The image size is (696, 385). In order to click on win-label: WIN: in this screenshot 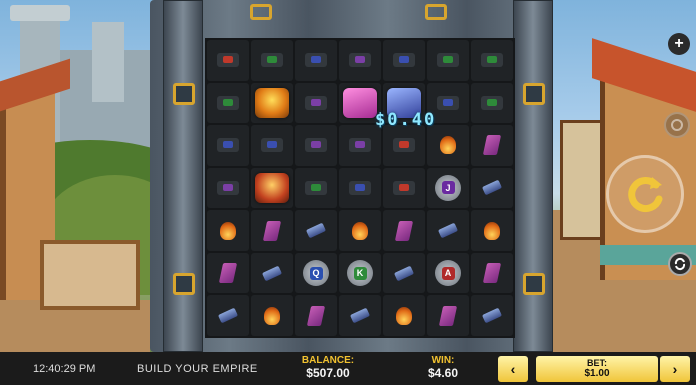, I will do `click(443, 360)`.